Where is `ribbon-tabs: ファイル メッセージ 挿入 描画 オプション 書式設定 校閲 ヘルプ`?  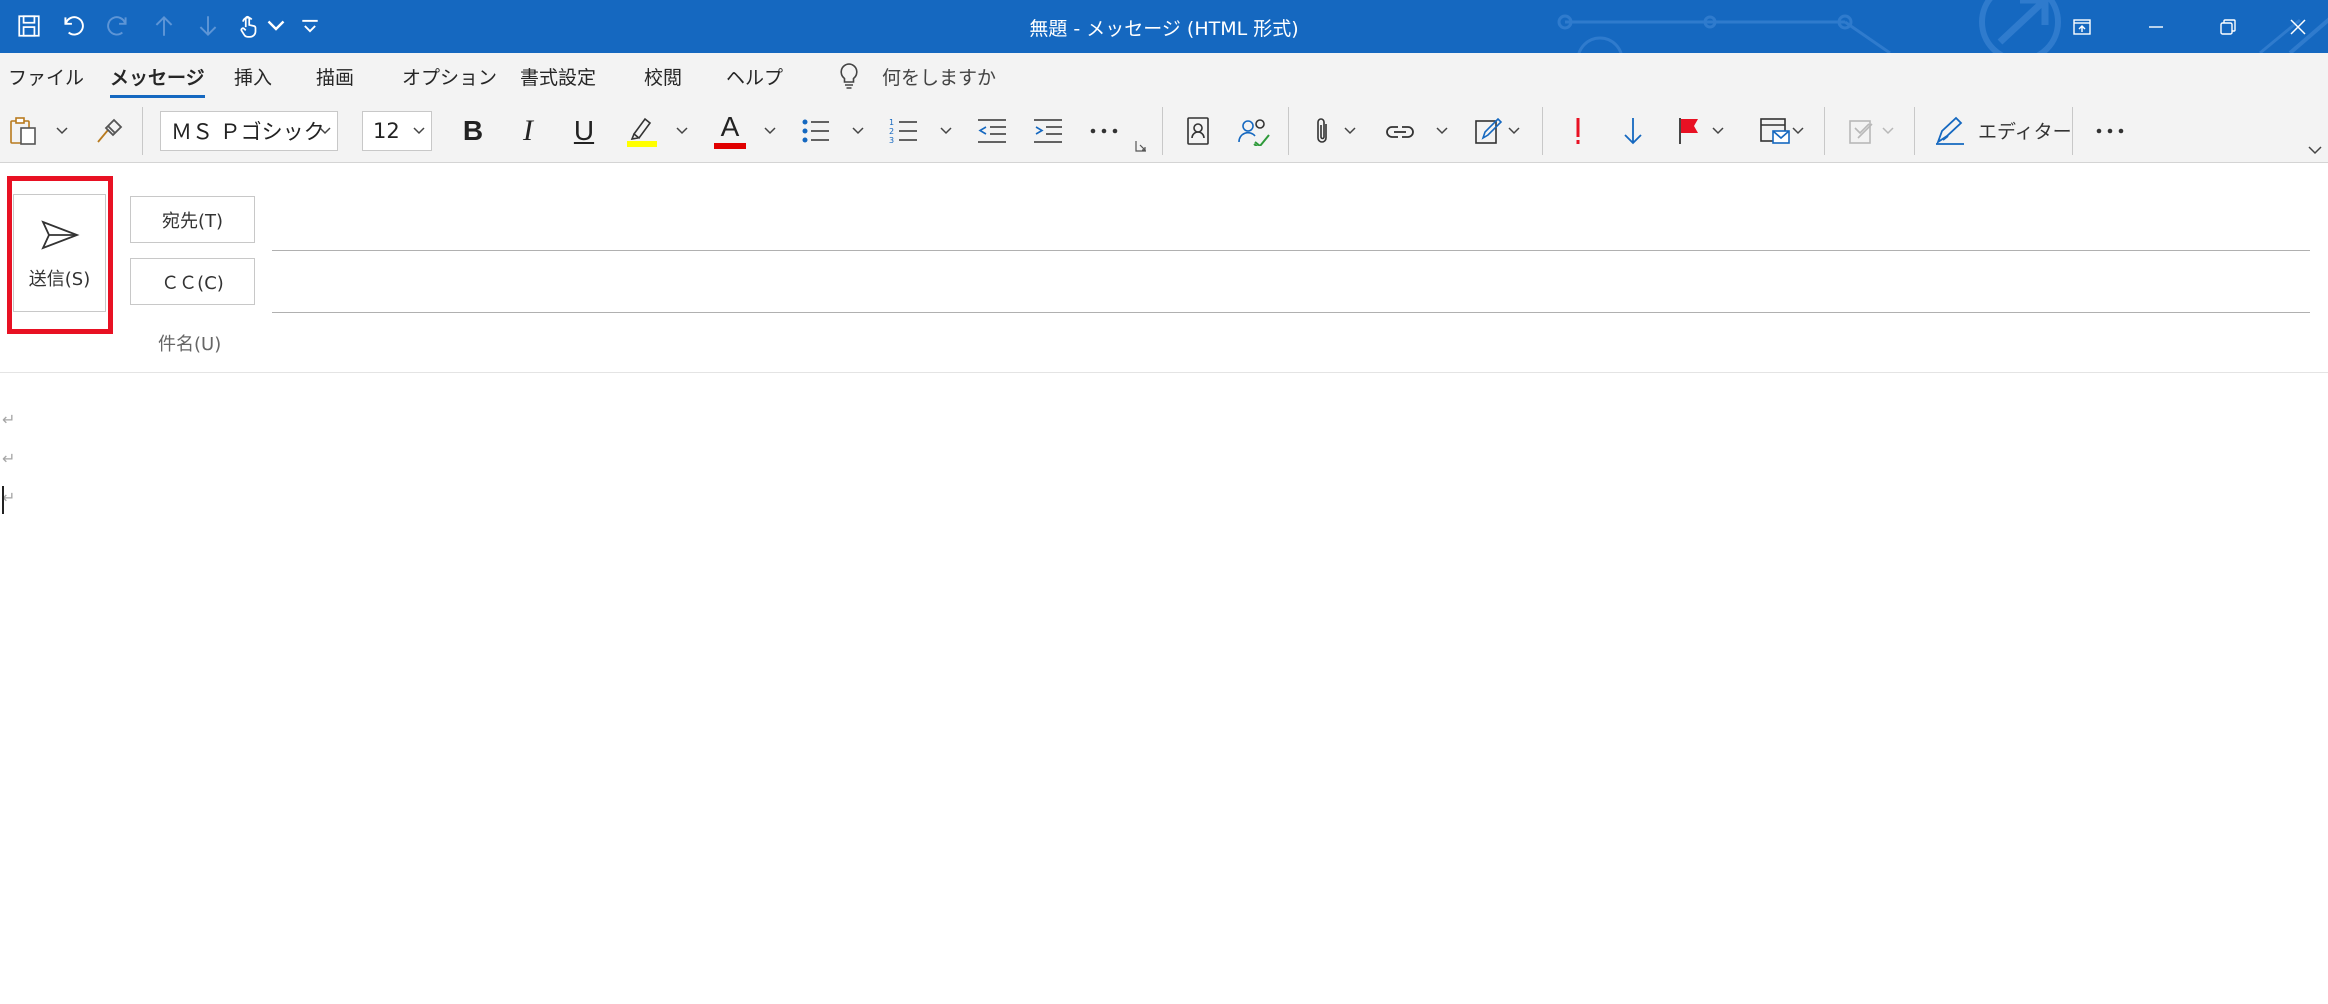 ribbon-tabs: ファイル メッセージ 挿入 描画 オプション 書式設定 校閲 ヘルプ is located at coordinates (1164, 76).